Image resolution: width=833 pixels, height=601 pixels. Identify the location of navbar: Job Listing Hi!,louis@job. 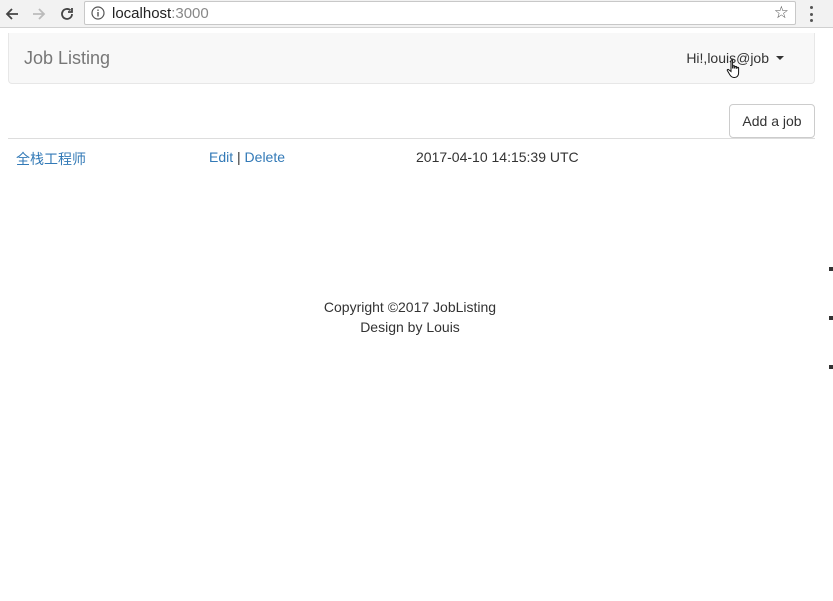
(411, 58).